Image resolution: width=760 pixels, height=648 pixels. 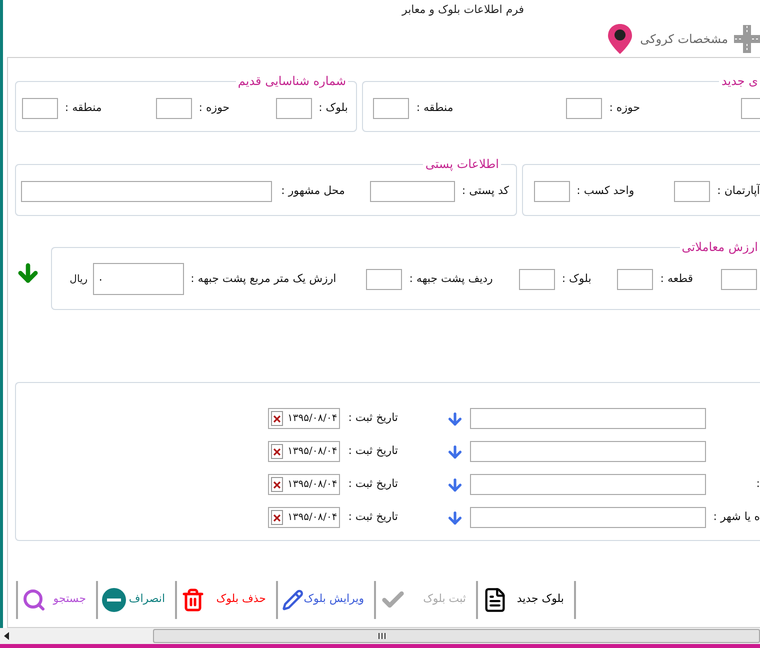 I want to click on currency-label: ریال, so click(x=79, y=279).